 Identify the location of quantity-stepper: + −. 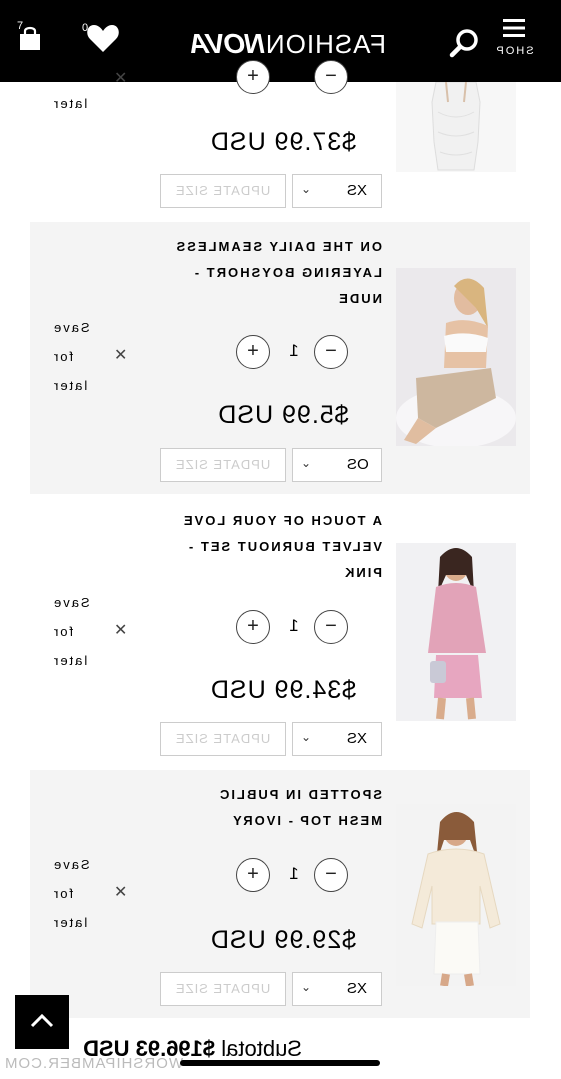
(292, 77).